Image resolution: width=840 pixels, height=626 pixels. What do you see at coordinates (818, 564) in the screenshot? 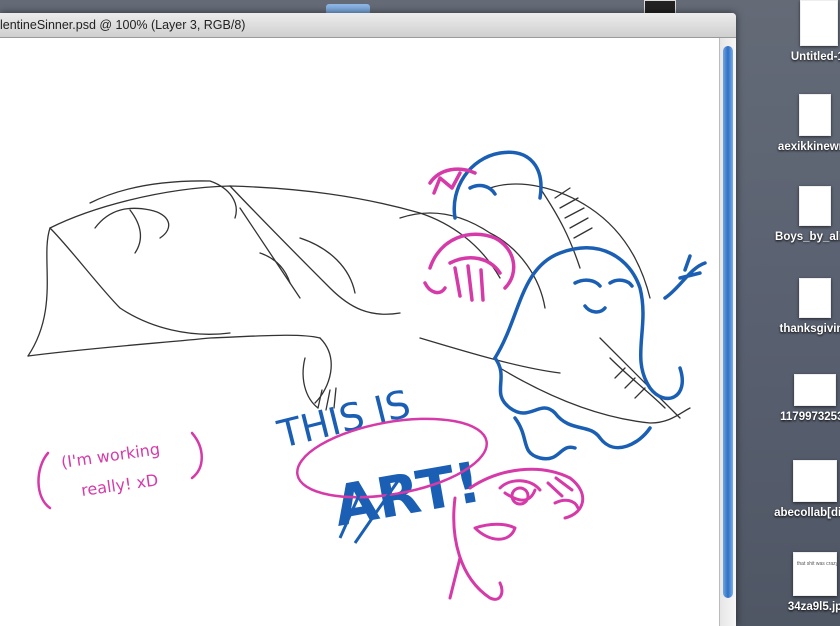
I see `thumbnail-caption: that shit was crazy!` at bounding box center [818, 564].